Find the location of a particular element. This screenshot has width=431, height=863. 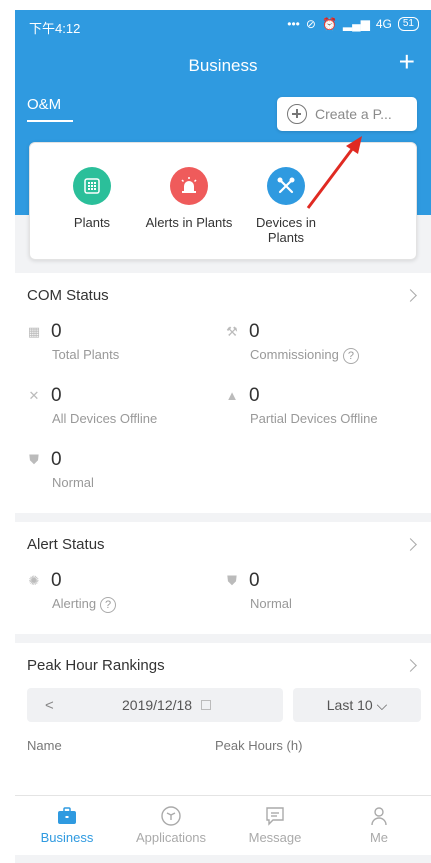

status-icons: ••• ⊘ ⏰ ▂▄▆ 4G 51 is located at coordinates (353, 24).